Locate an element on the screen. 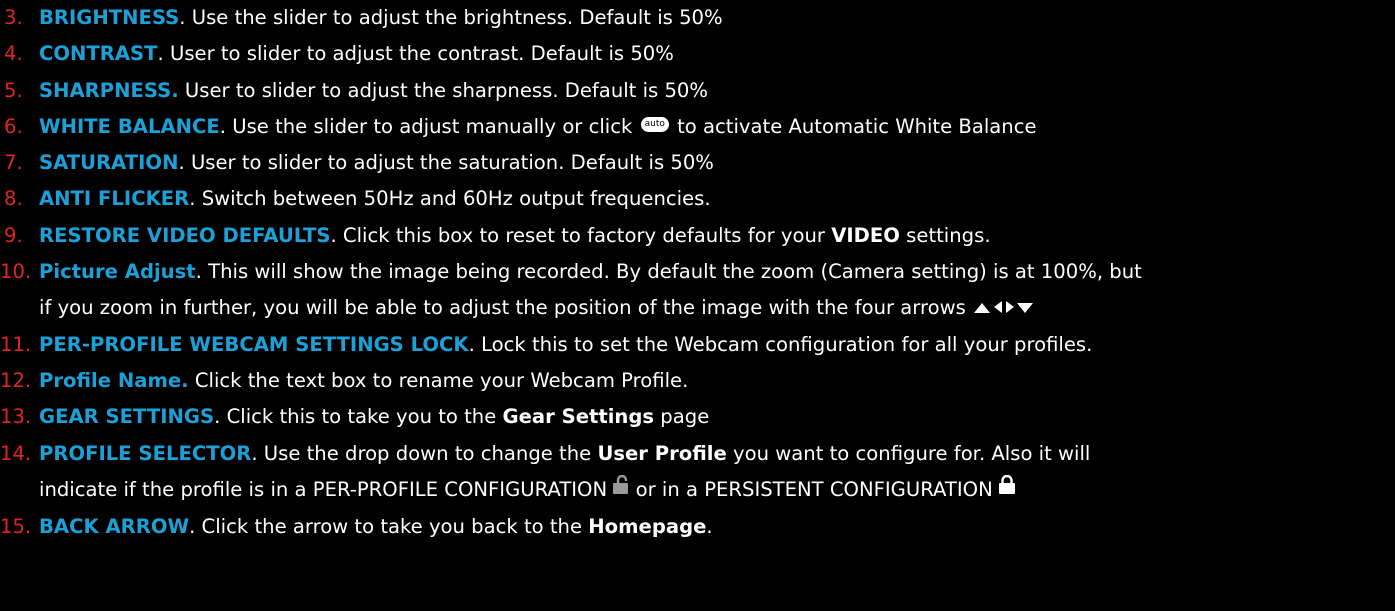 The image size is (1395, 611). bold-homepage: Homepage is located at coordinates (647, 526).